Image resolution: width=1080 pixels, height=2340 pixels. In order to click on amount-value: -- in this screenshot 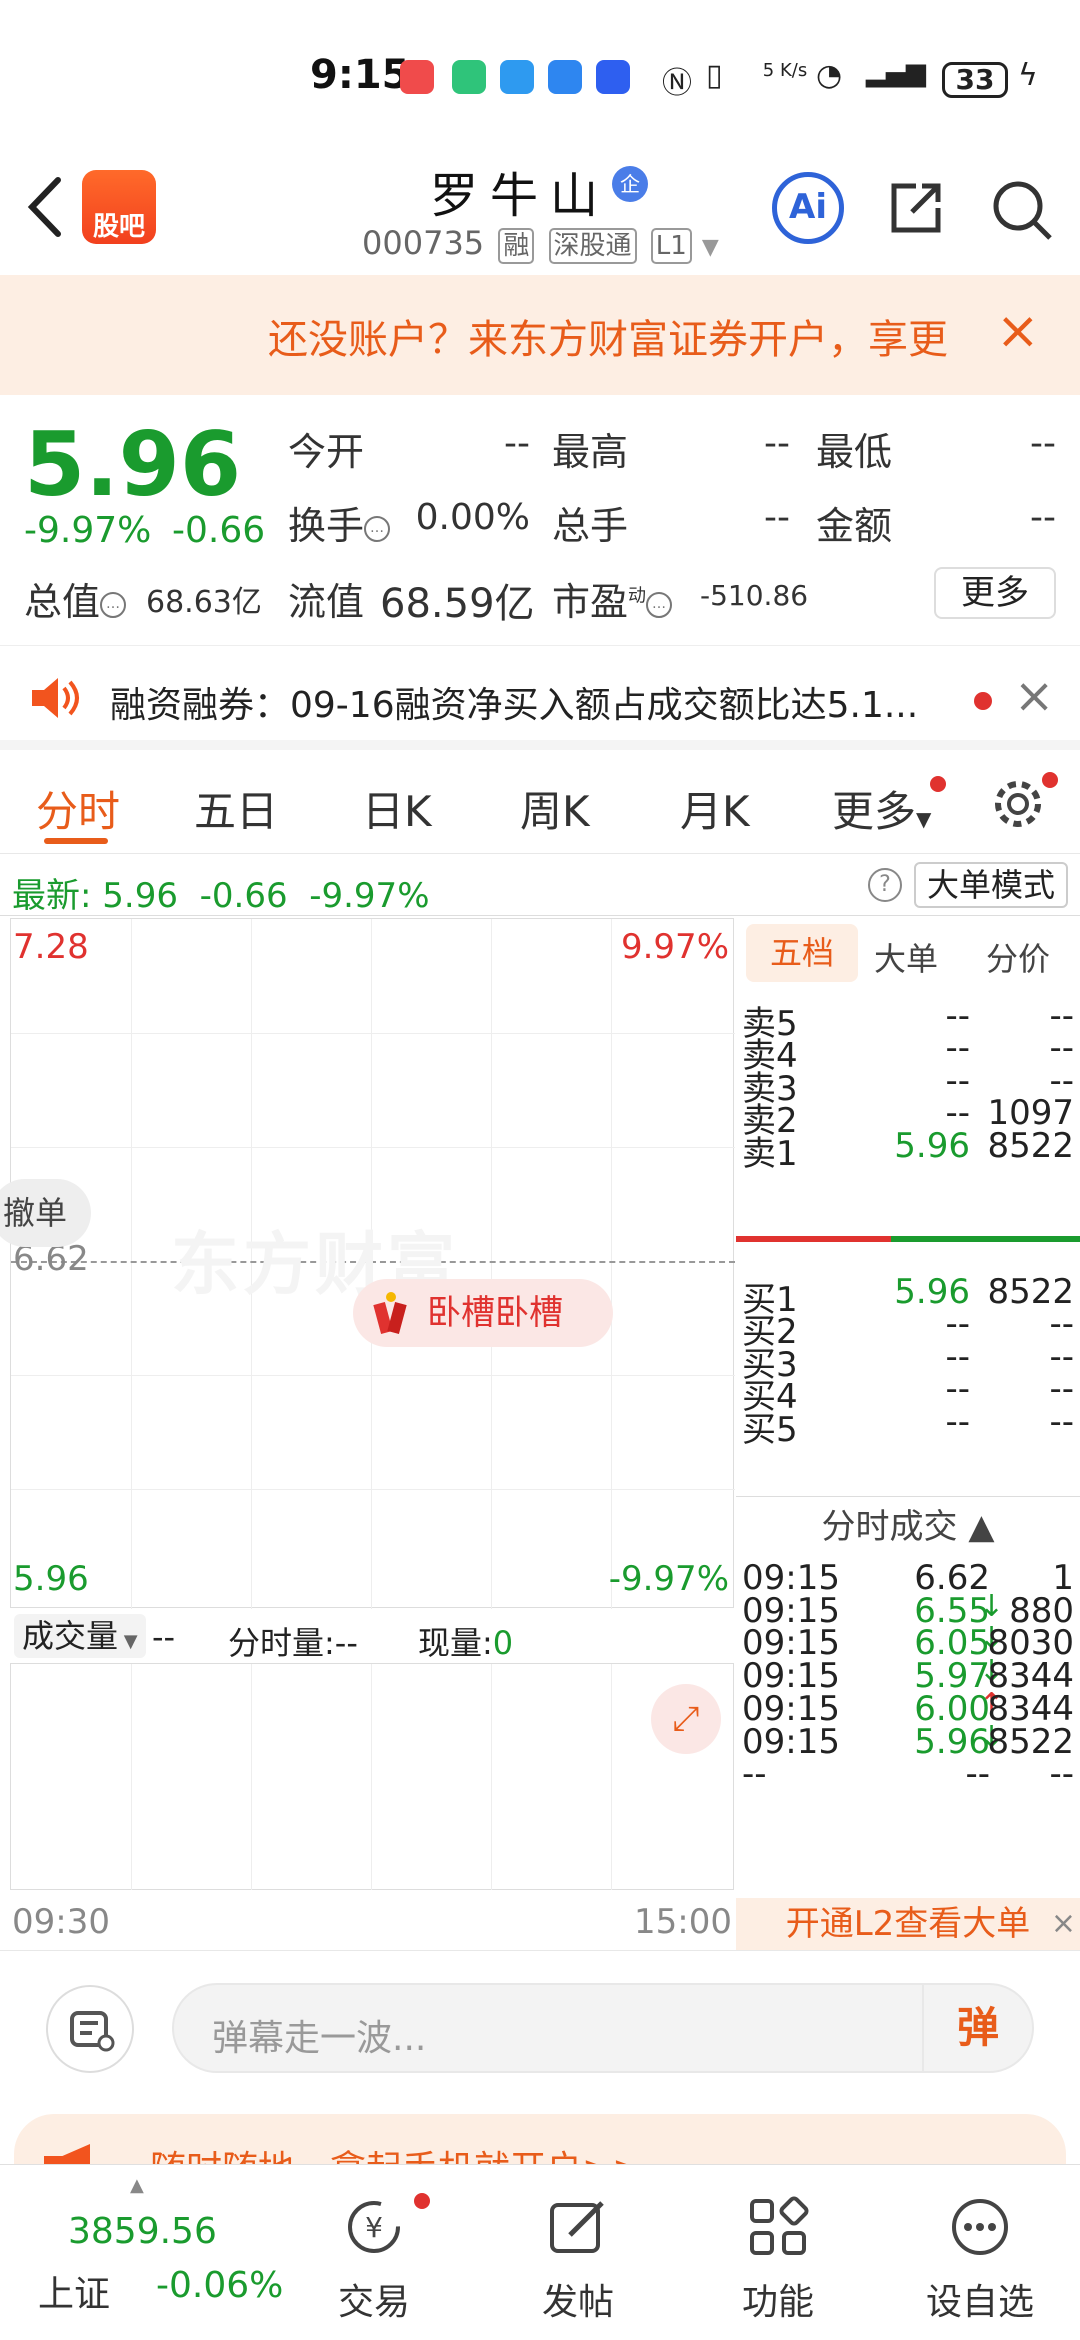, I will do `click(1043, 517)`.